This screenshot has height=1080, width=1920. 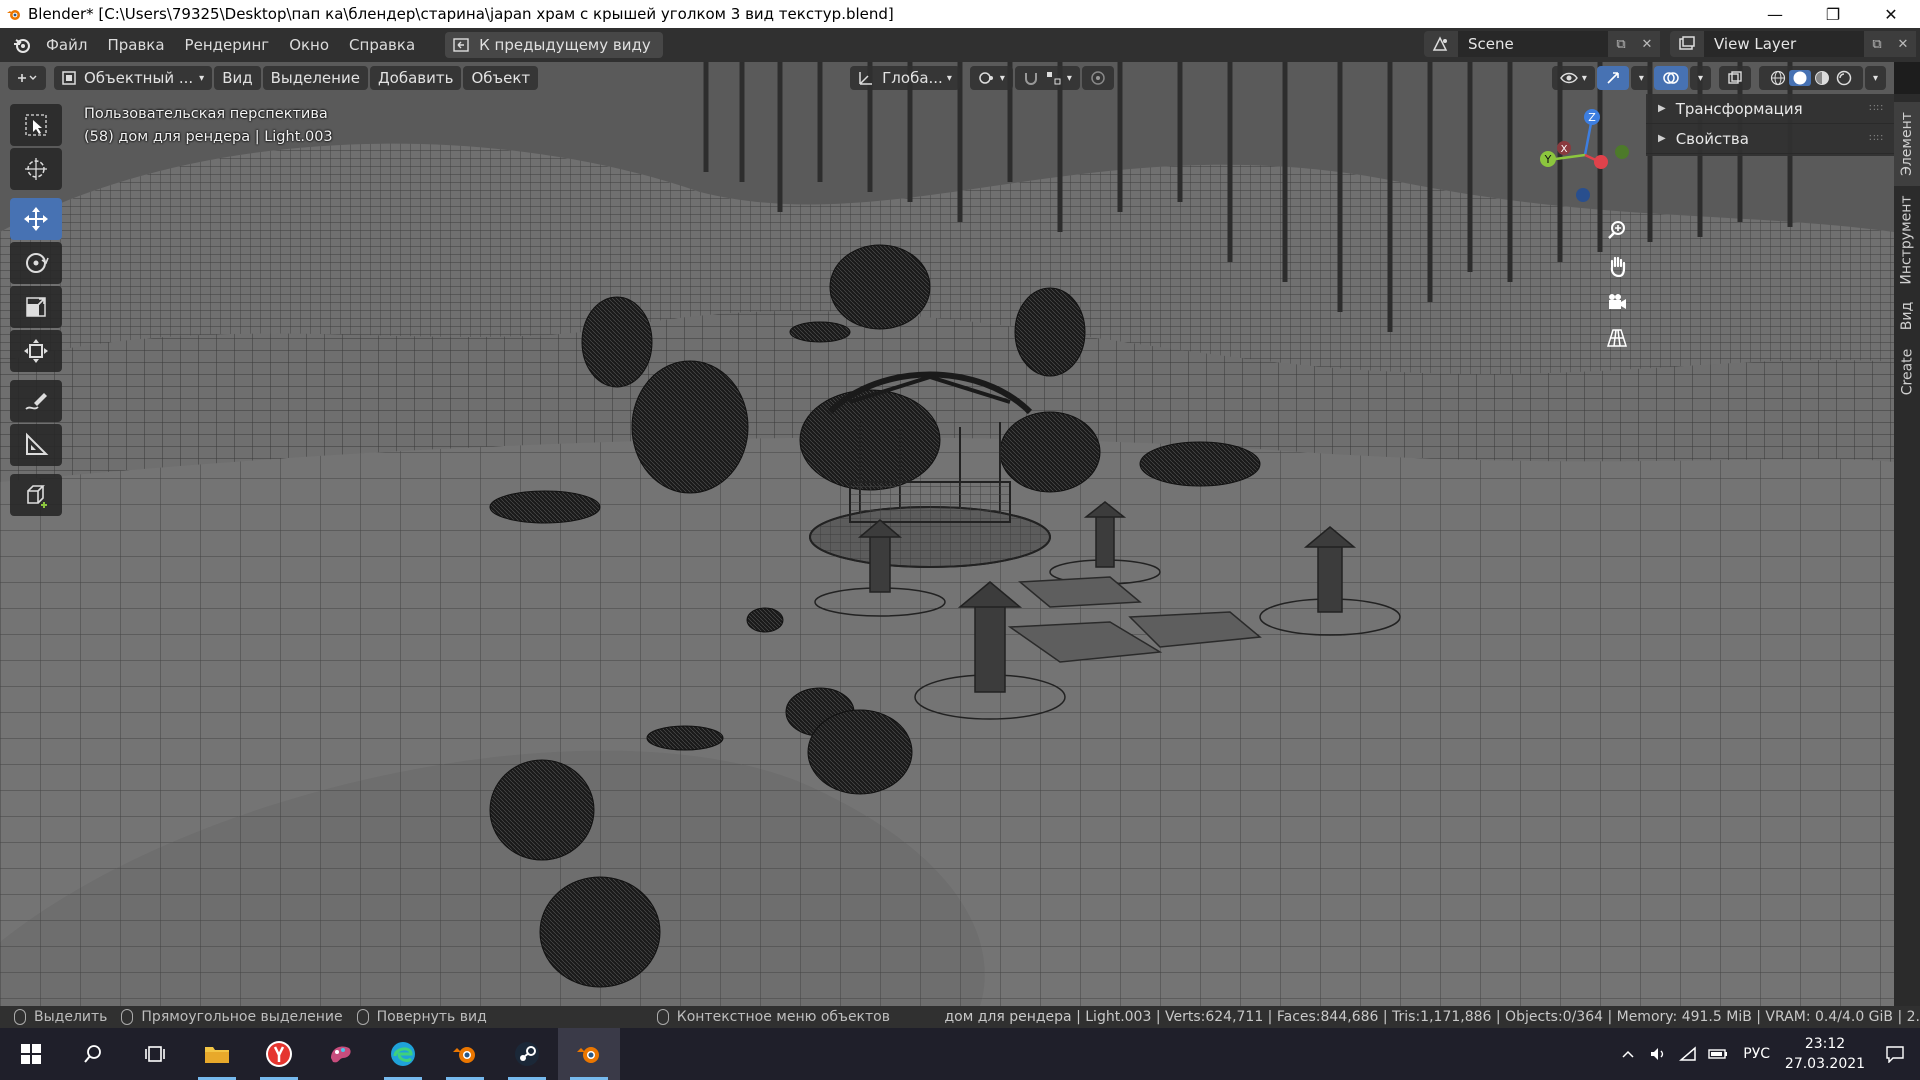 I want to click on yandex-browser-button, so click(x=279, y=1054).